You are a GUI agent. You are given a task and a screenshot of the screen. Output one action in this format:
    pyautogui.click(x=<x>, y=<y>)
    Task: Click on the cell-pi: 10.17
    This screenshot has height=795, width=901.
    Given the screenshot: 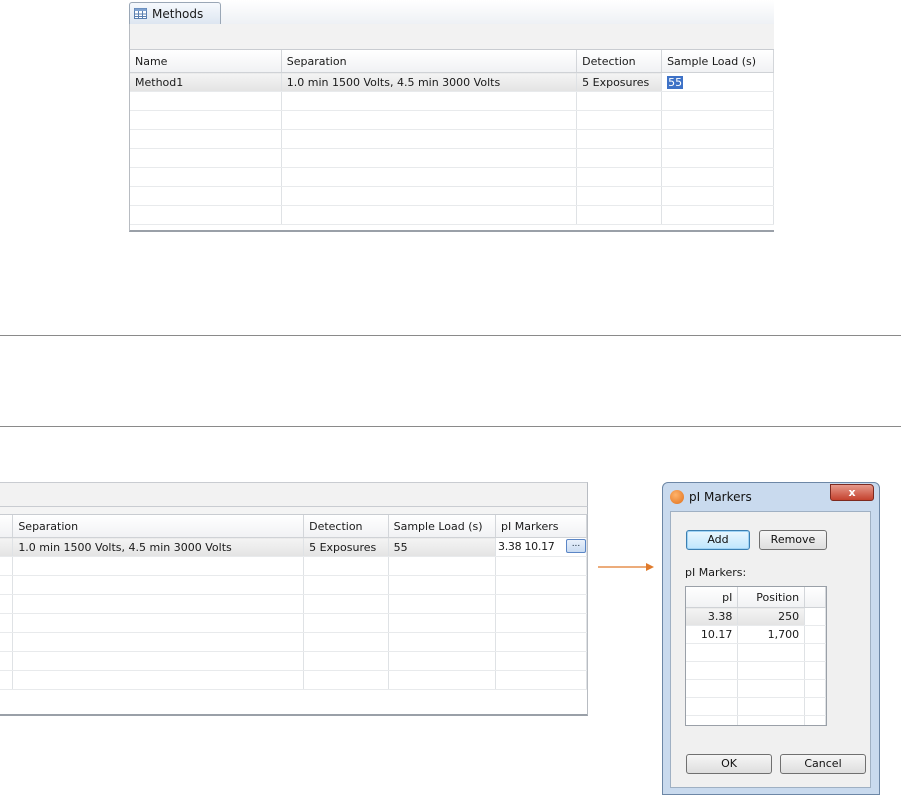 What is the action you would take?
    pyautogui.click(x=712, y=634)
    